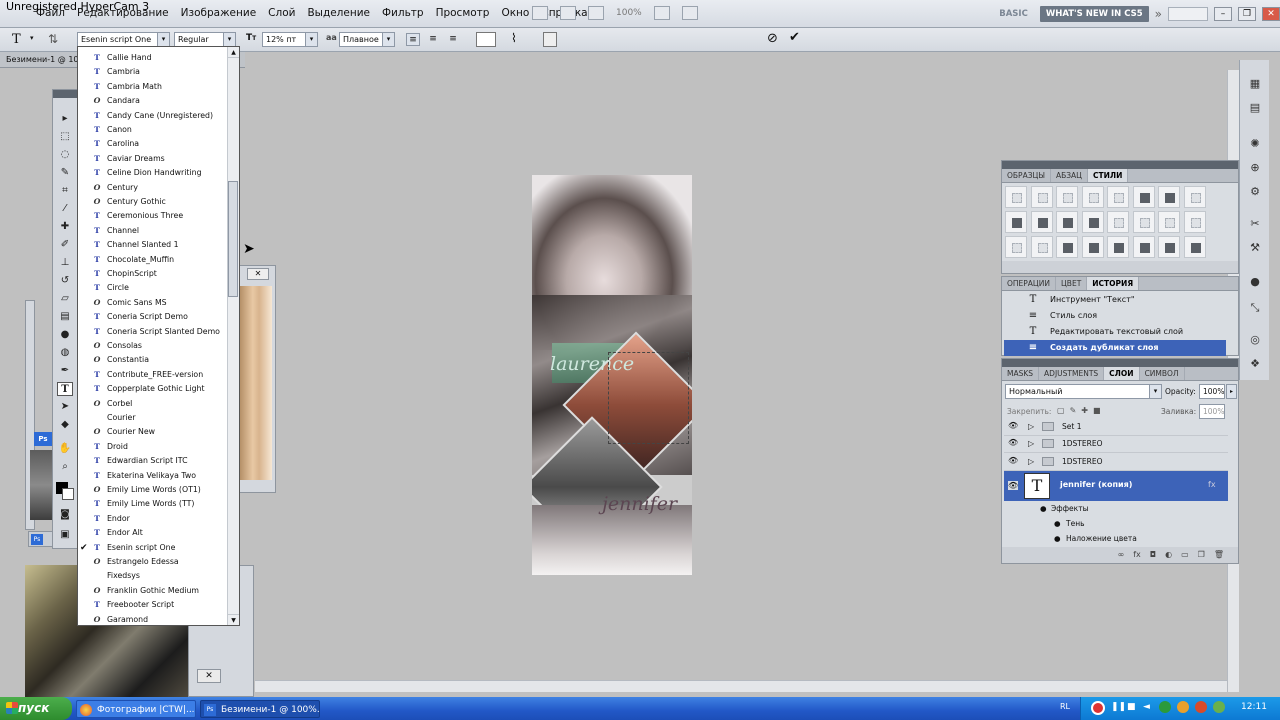 Image resolution: width=1280 pixels, height=720 pixels. What do you see at coordinates (794, 37) in the screenshot?
I see `commit-edit-icon: ✔` at bounding box center [794, 37].